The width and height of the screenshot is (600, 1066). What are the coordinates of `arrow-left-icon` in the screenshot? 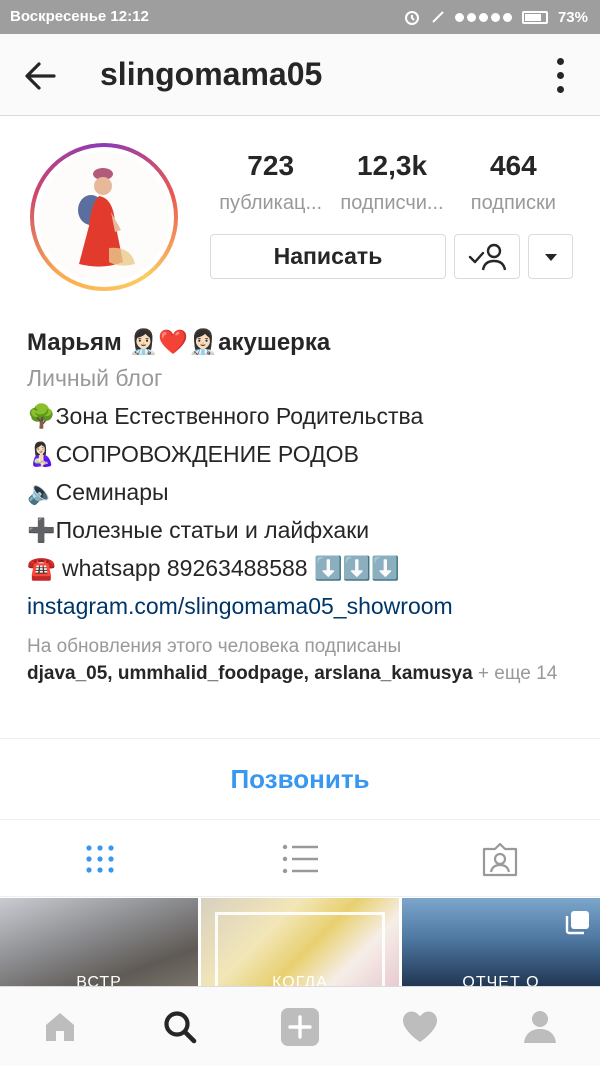 It's located at (40, 76).